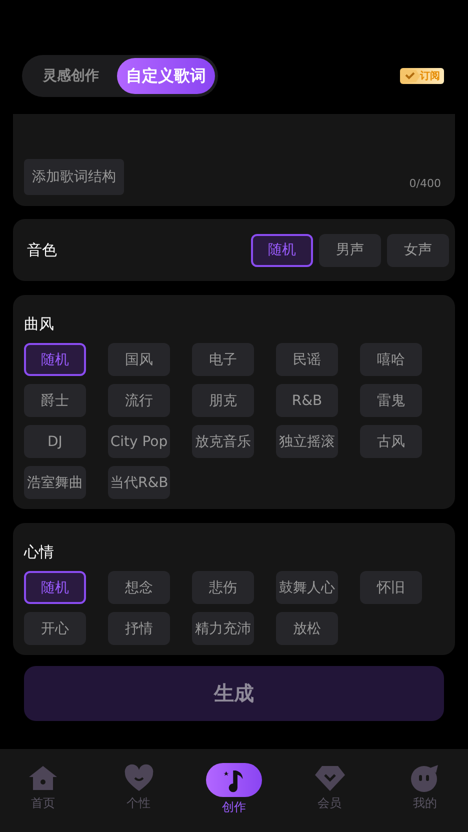 This screenshot has height=832, width=468. What do you see at coordinates (391, 400) in the screenshot?
I see `style-option: 雷鬼` at bounding box center [391, 400].